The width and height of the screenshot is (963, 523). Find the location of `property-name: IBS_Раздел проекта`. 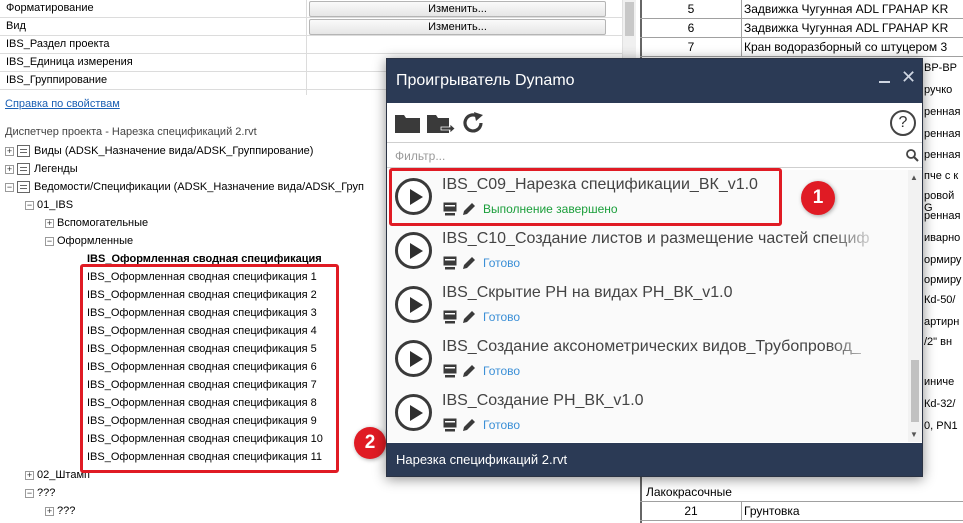

property-name: IBS_Раздел проекта is located at coordinates (58, 44).